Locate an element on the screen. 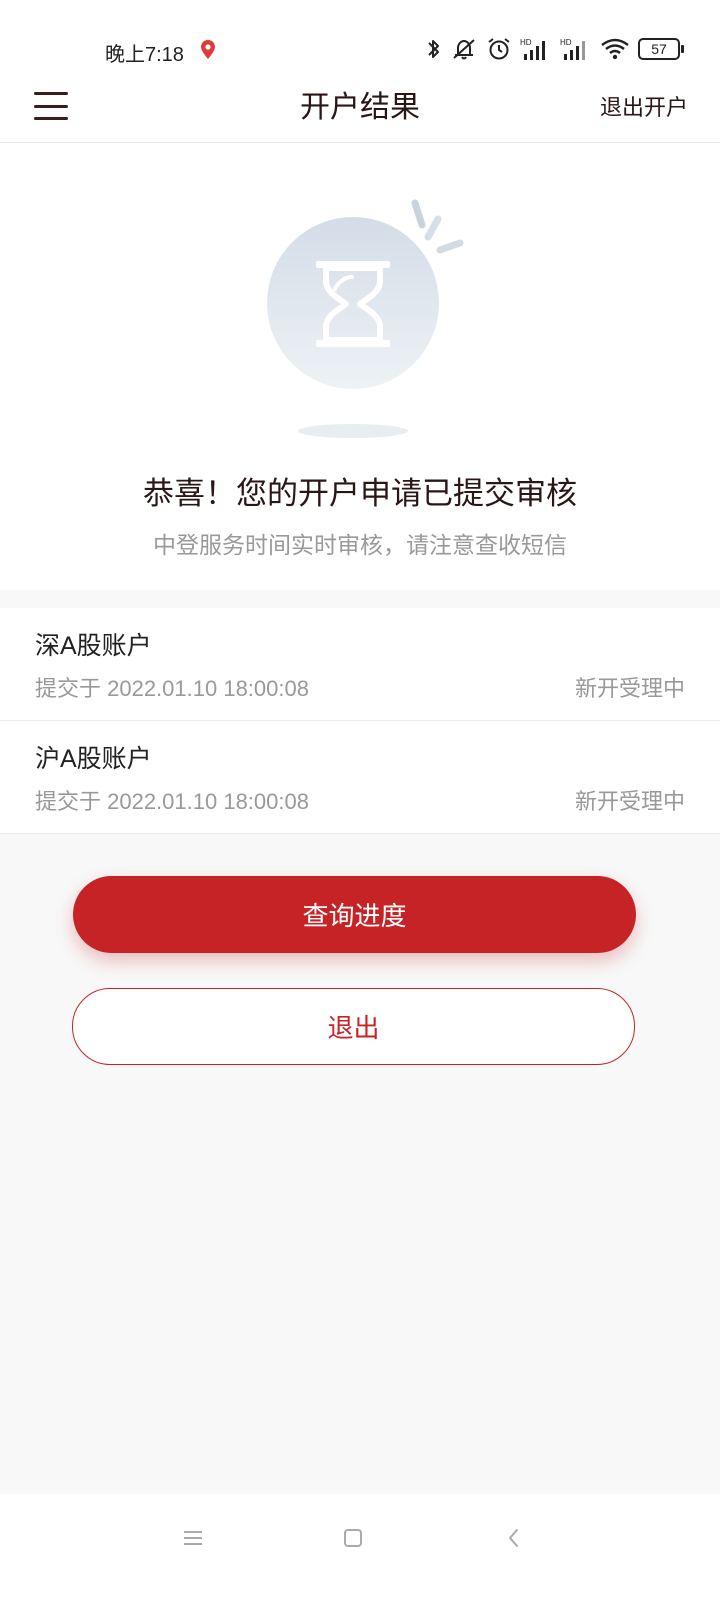 The image size is (720, 1600). mute-icon is located at coordinates (464, 49).